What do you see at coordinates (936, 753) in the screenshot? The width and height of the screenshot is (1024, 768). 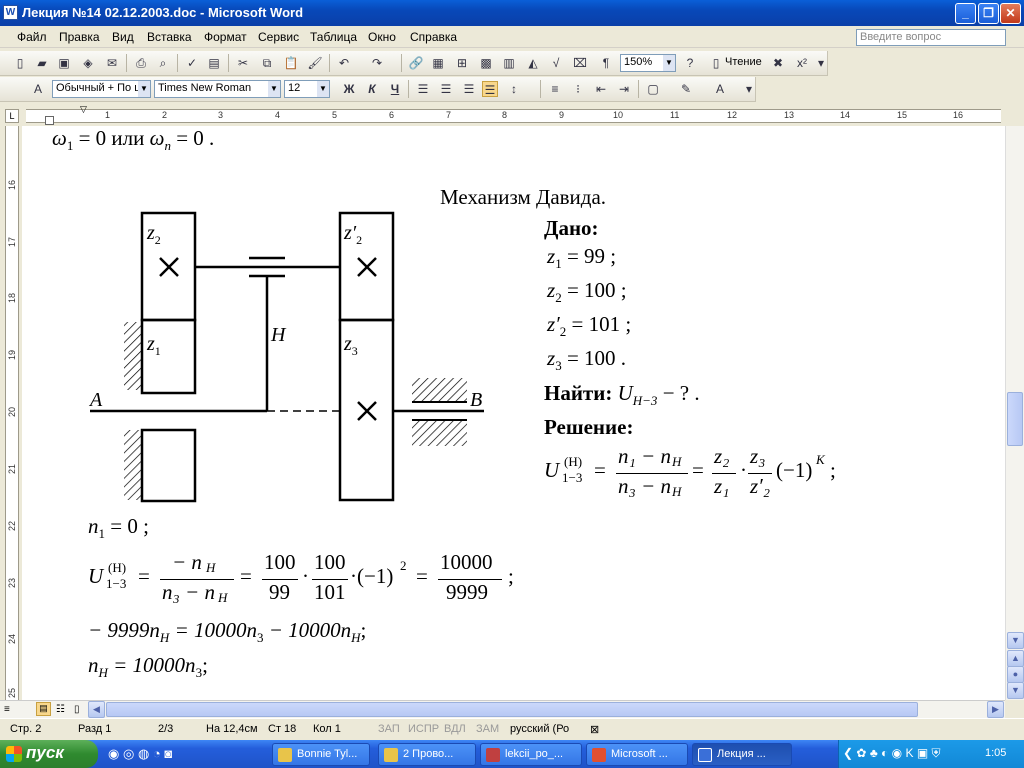 I see `shield-icon: ⛨` at bounding box center [936, 753].